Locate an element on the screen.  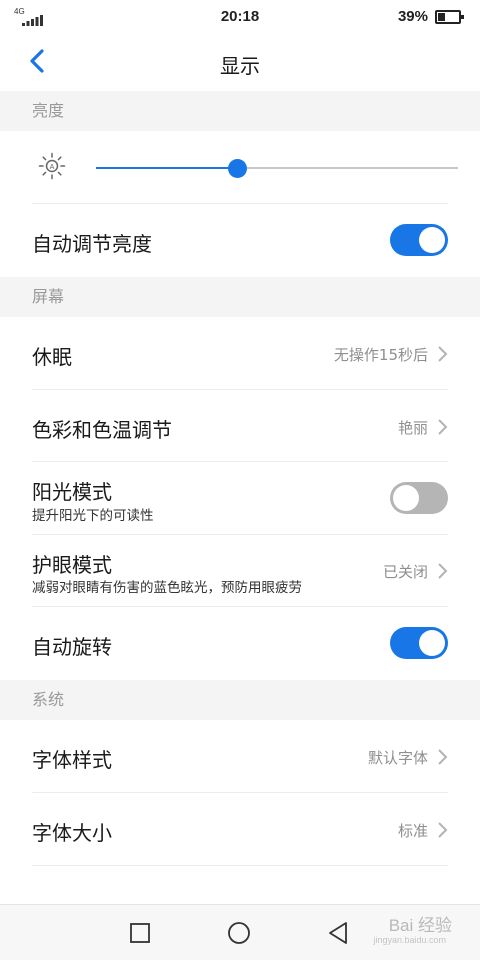
page-title: 显示 is located at coordinates (240, 66).